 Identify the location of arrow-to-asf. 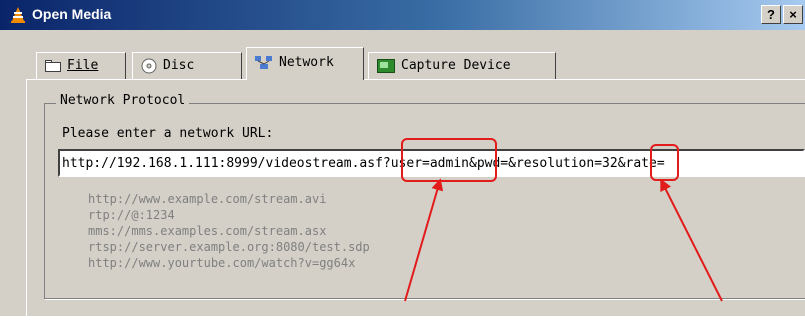
(424, 240).